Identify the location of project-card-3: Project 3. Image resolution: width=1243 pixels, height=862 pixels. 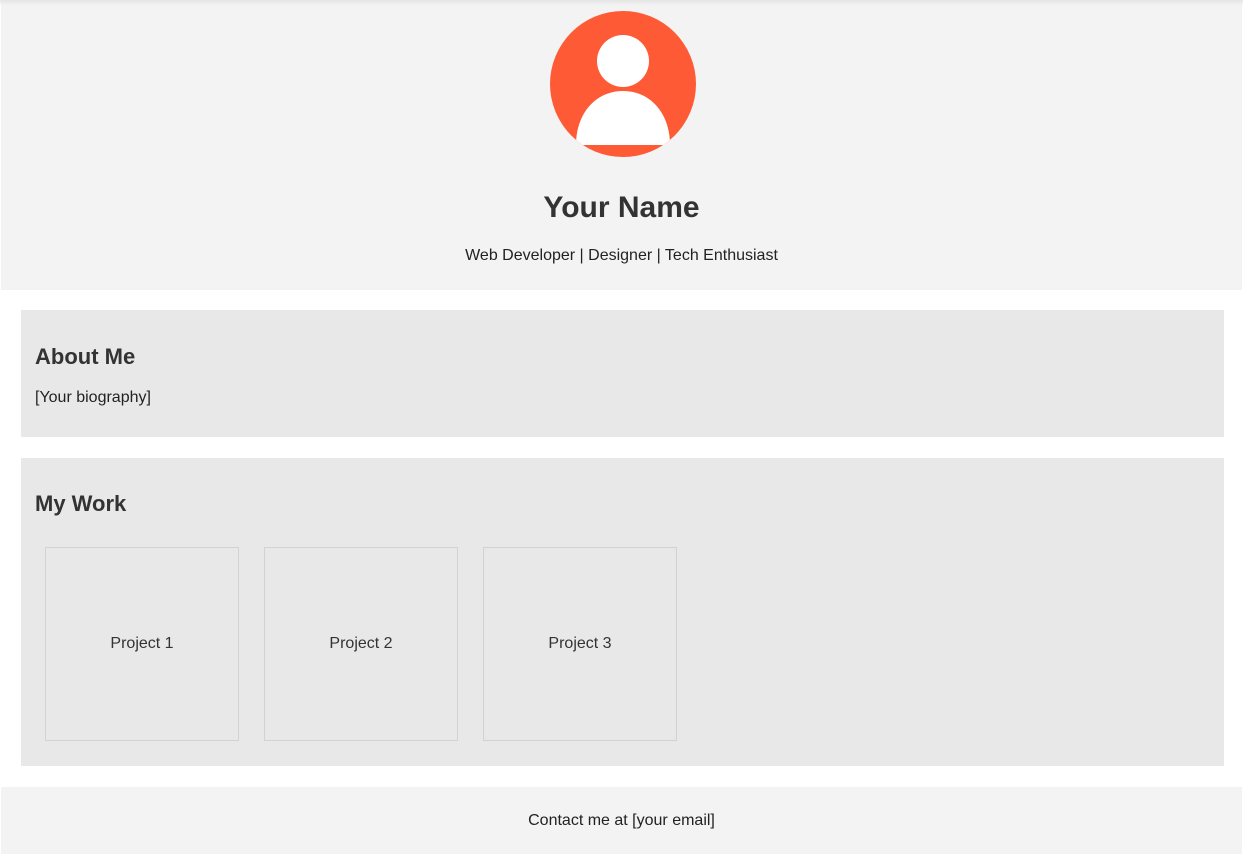
(580, 644).